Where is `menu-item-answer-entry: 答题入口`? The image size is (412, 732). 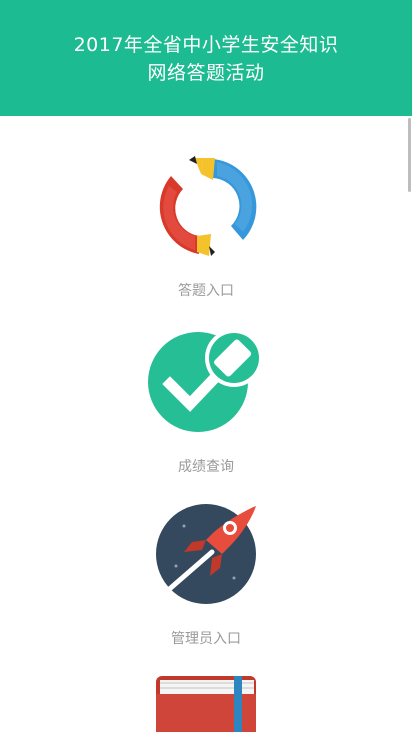
menu-item-answer-entry: 答题入口 is located at coordinates (206, 227).